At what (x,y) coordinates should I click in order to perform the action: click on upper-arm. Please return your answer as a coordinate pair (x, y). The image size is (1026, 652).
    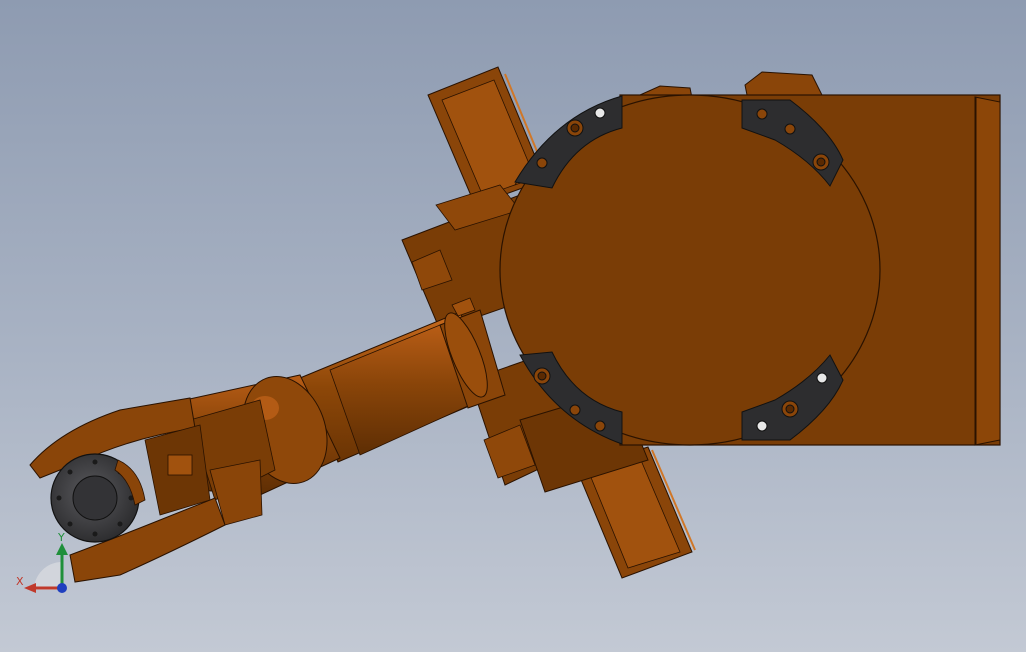
    Looking at the image, I should click on (402, 380).